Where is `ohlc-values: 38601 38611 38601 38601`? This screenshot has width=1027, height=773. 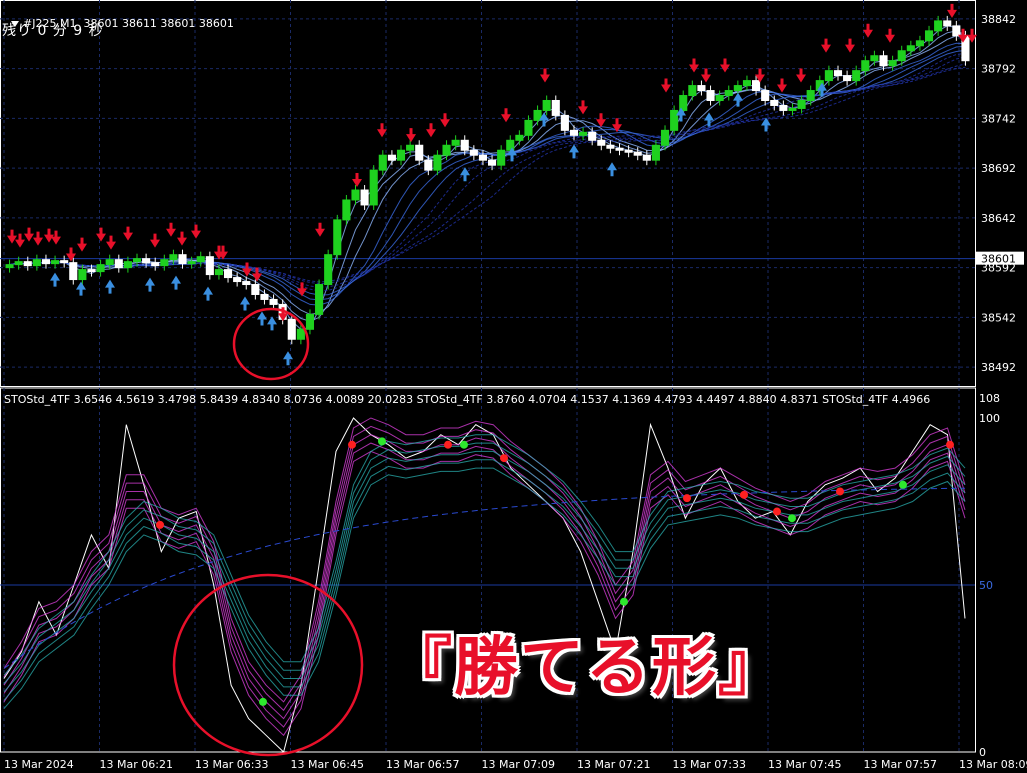
ohlc-values: 38601 38611 38601 38601 is located at coordinates (158, 23).